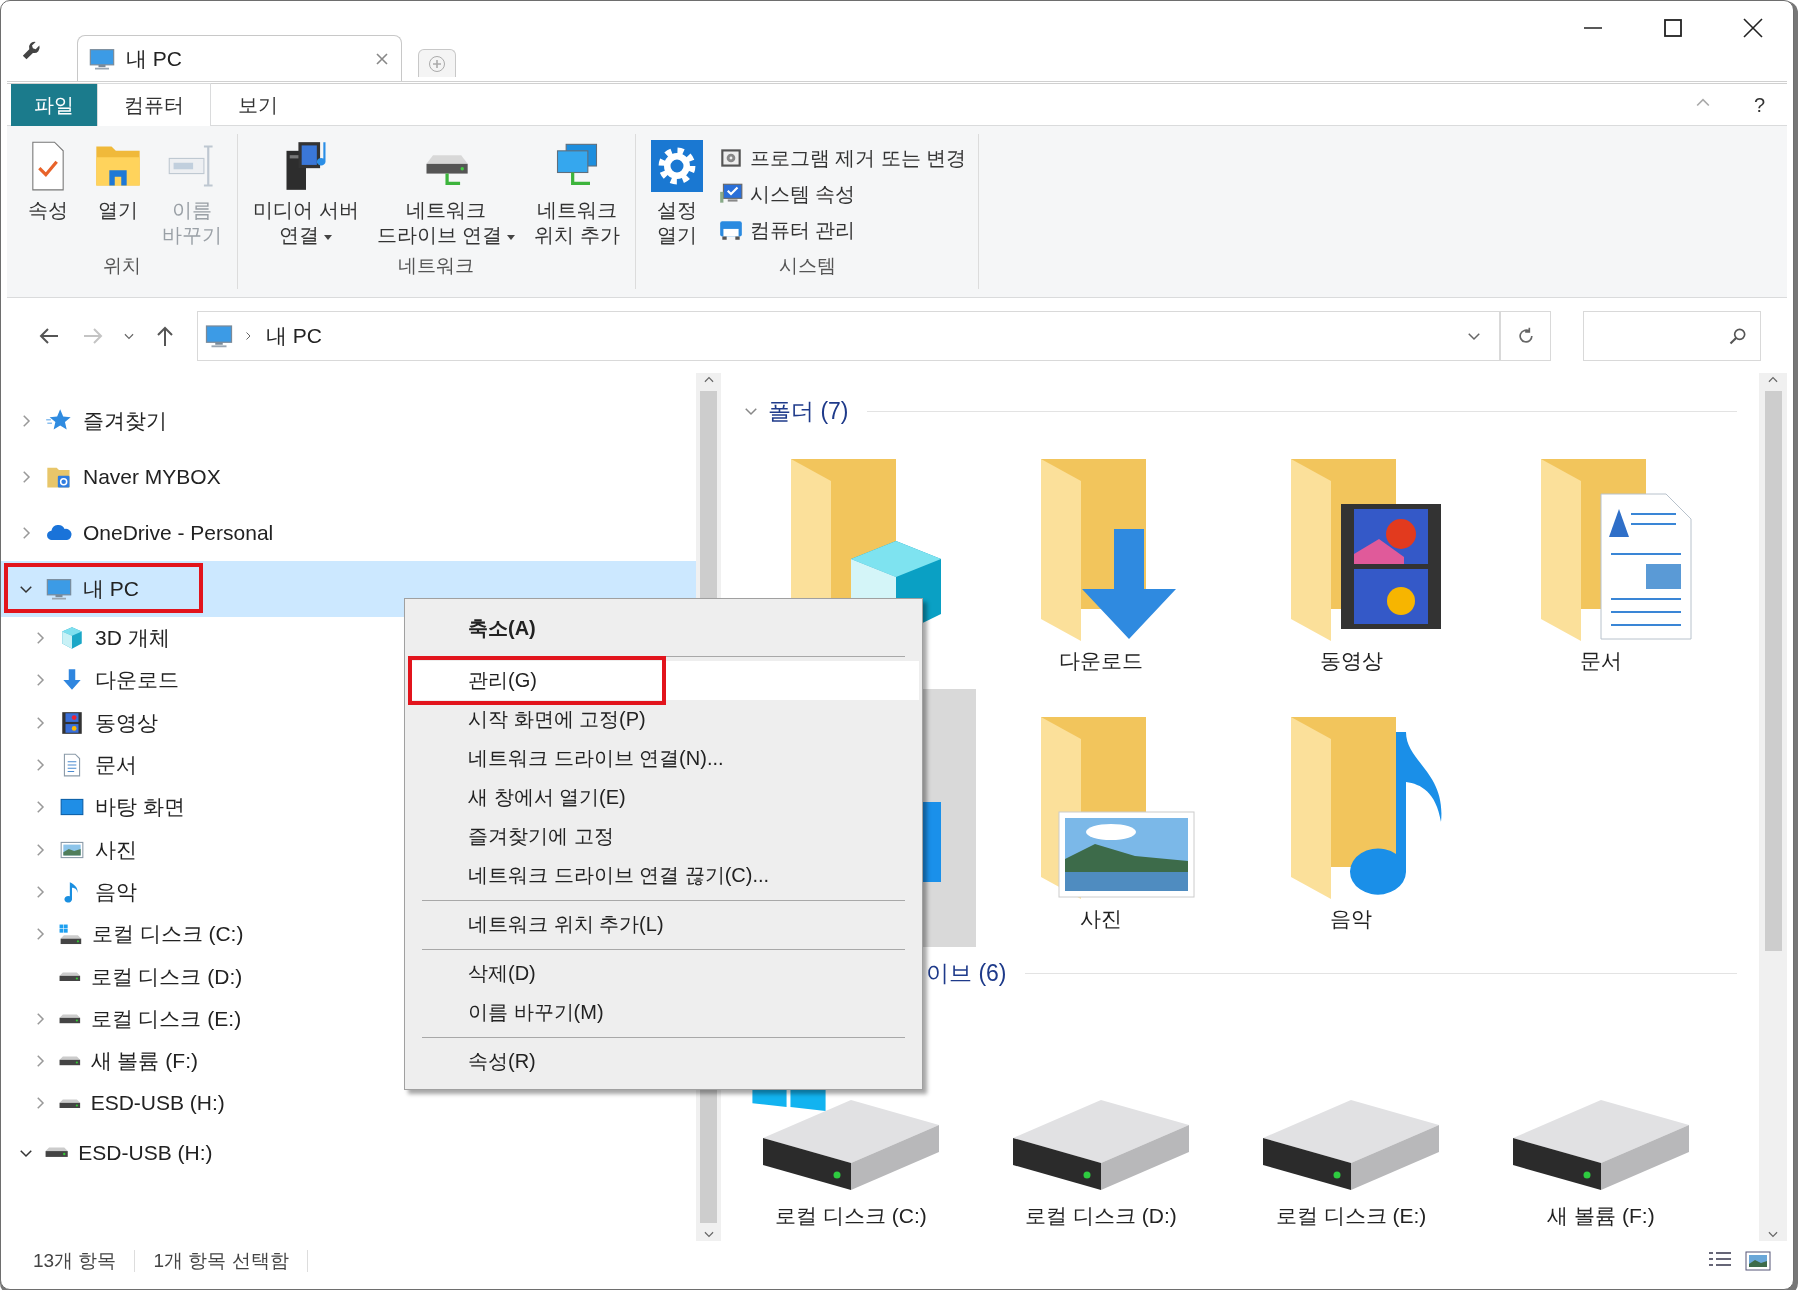  What do you see at coordinates (258, 105) in the screenshot?
I see `ribbon-tab: 보기` at bounding box center [258, 105].